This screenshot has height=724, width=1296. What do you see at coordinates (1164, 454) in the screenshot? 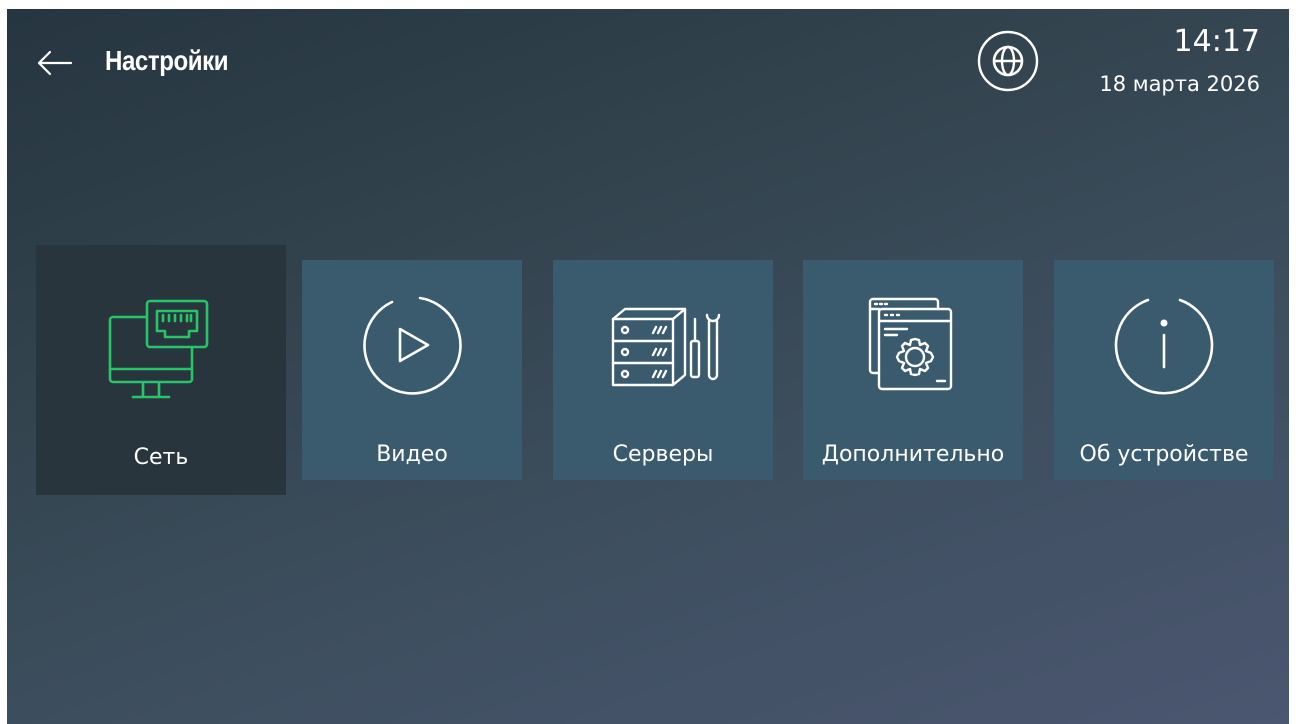
I see `menu-tile-label: Об устройстве` at bounding box center [1164, 454].